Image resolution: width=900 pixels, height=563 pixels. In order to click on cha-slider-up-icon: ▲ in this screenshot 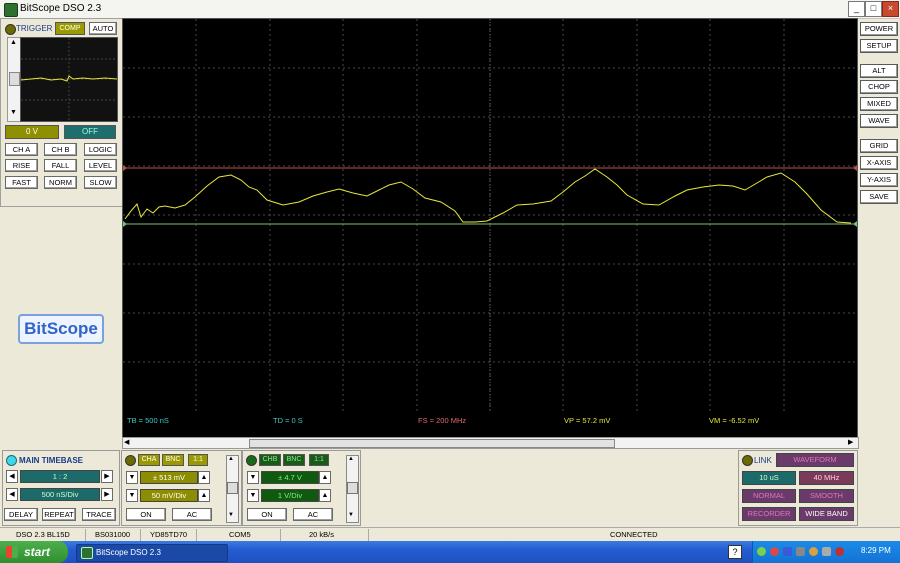, I will do `click(231, 459)`.